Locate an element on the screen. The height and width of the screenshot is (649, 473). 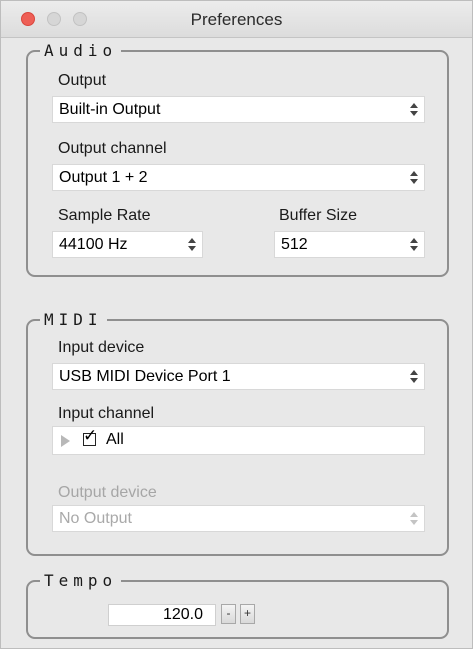
buffer-size-popup: 512 is located at coordinates (349, 244).